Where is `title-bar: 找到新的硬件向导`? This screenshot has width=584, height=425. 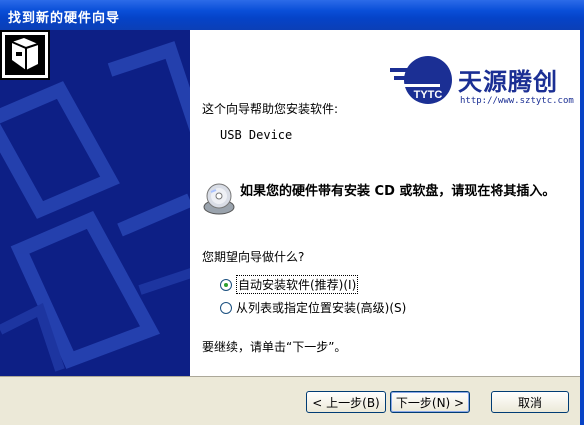 title-bar: 找到新的硬件向导 is located at coordinates (292, 15).